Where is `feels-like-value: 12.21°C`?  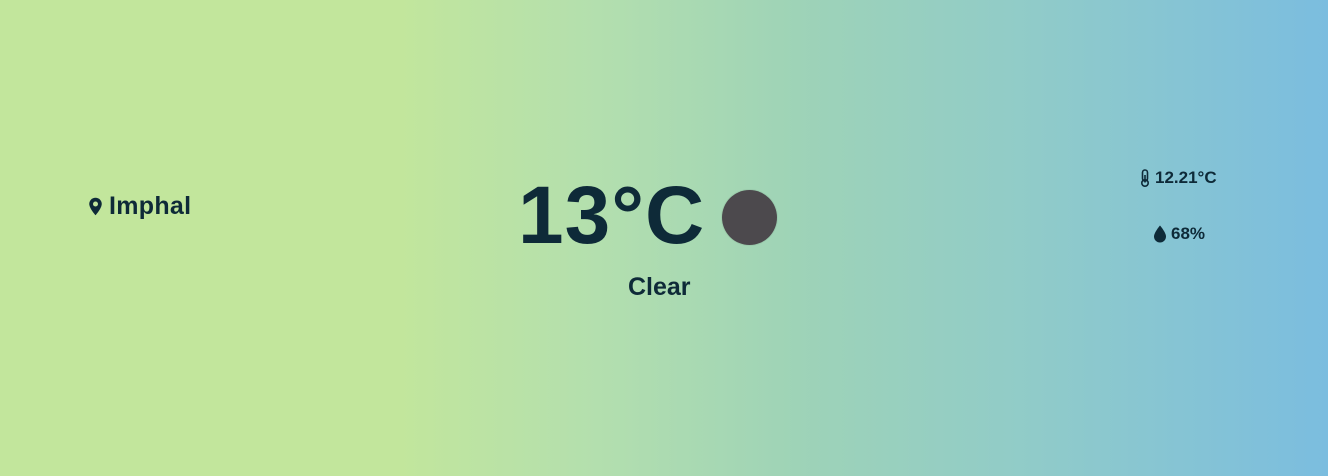 feels-like-value: 12.21°C is located at coordinates (1186, 177).